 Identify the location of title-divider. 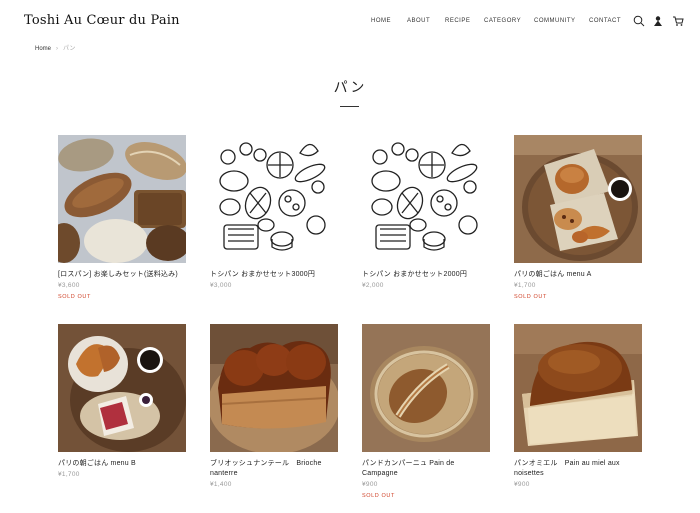
(349, 106).